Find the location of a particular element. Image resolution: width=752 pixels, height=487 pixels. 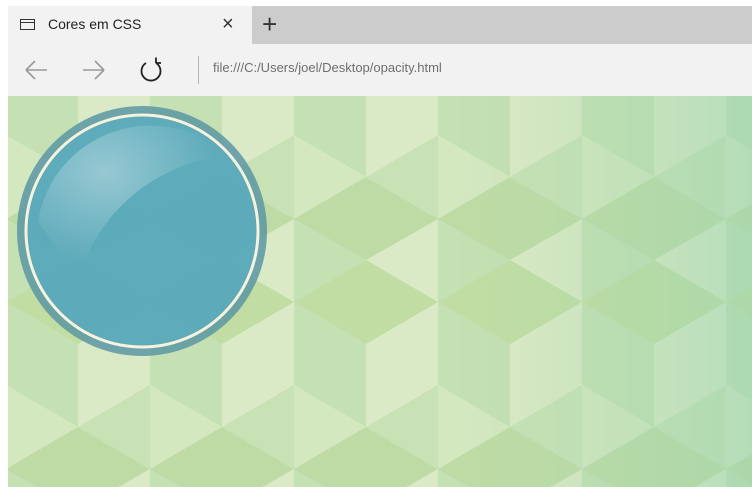

close-icon: × is located at coordinates (228, 24).